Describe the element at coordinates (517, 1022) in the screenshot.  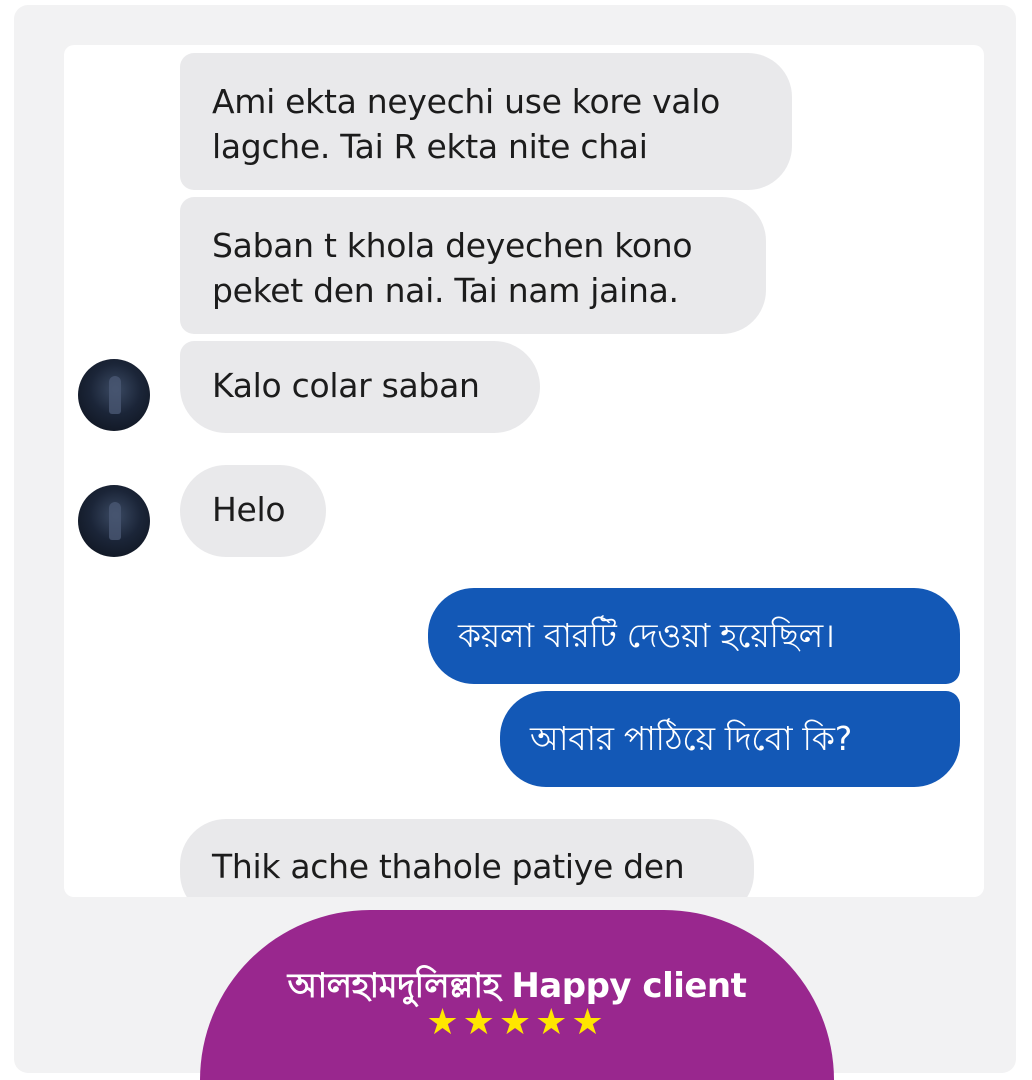
I see `rating-stars: ★★★★★` at that location.